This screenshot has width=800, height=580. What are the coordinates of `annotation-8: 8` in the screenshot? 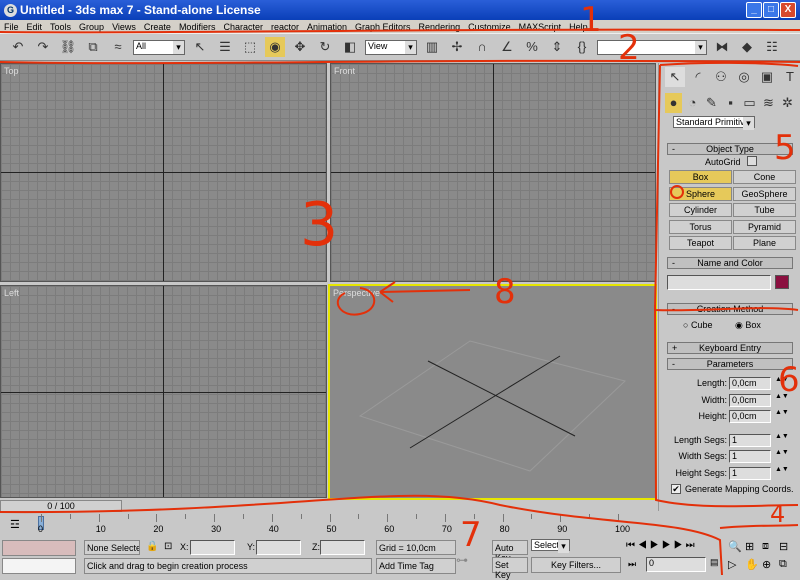 It's located at (505, 292).